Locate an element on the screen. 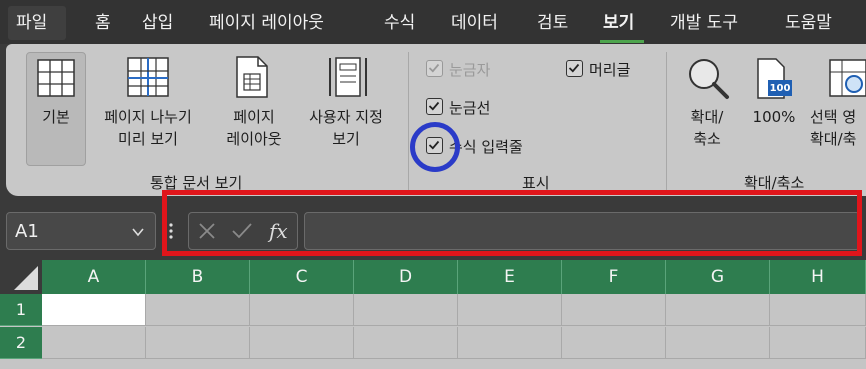 The image size is (866, 369). cell-e2 is located at coordinates (510, 343).